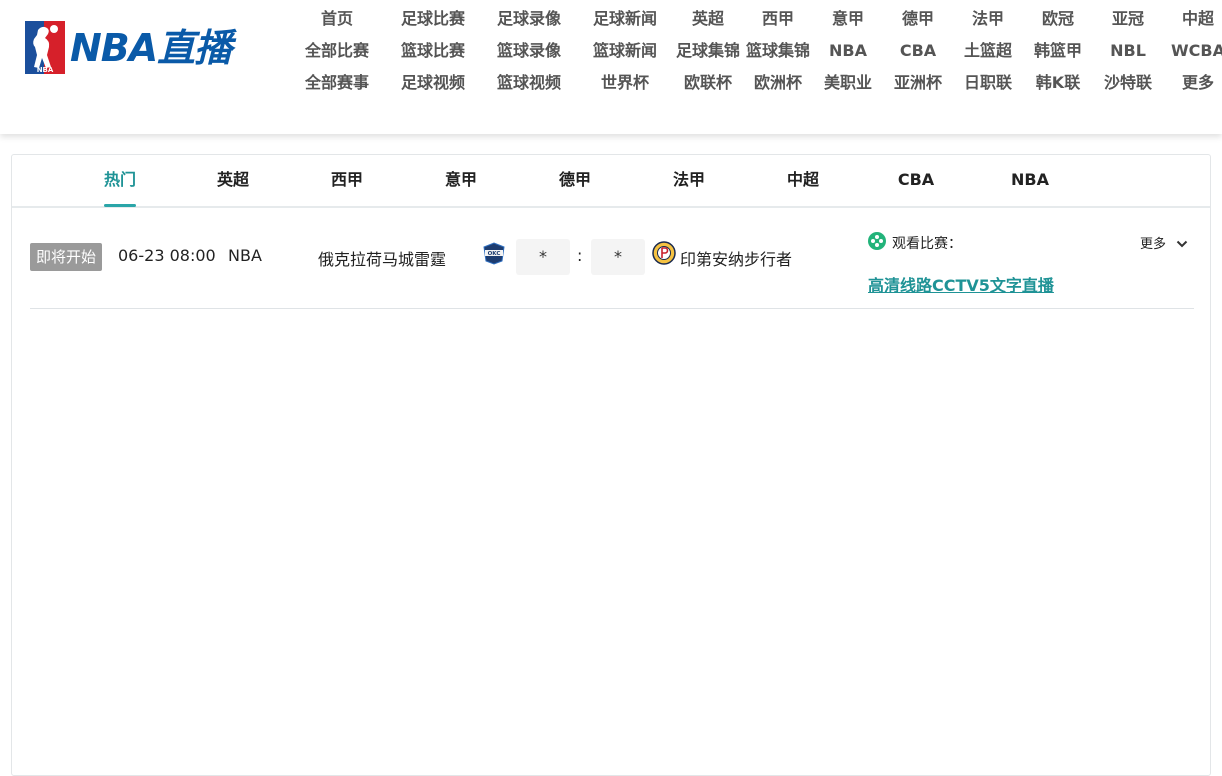  Describe the element at coordinates (618, 257) in the screenshot. I see `away-score: *` at that location.